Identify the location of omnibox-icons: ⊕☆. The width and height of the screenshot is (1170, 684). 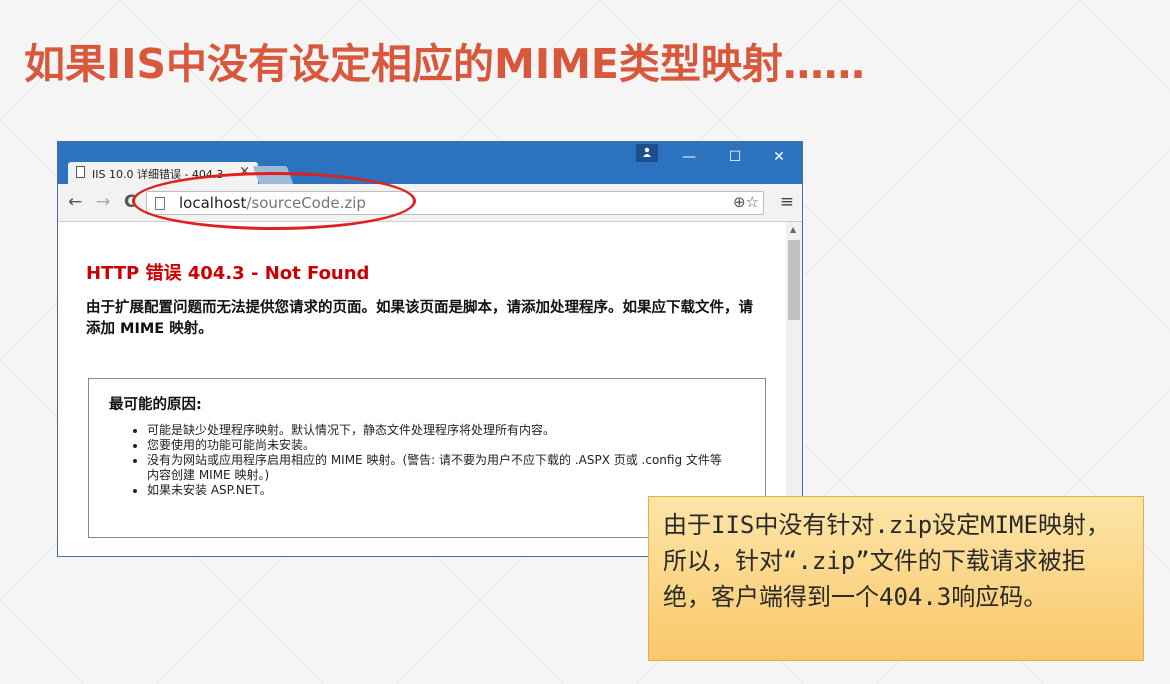
(746, 202).